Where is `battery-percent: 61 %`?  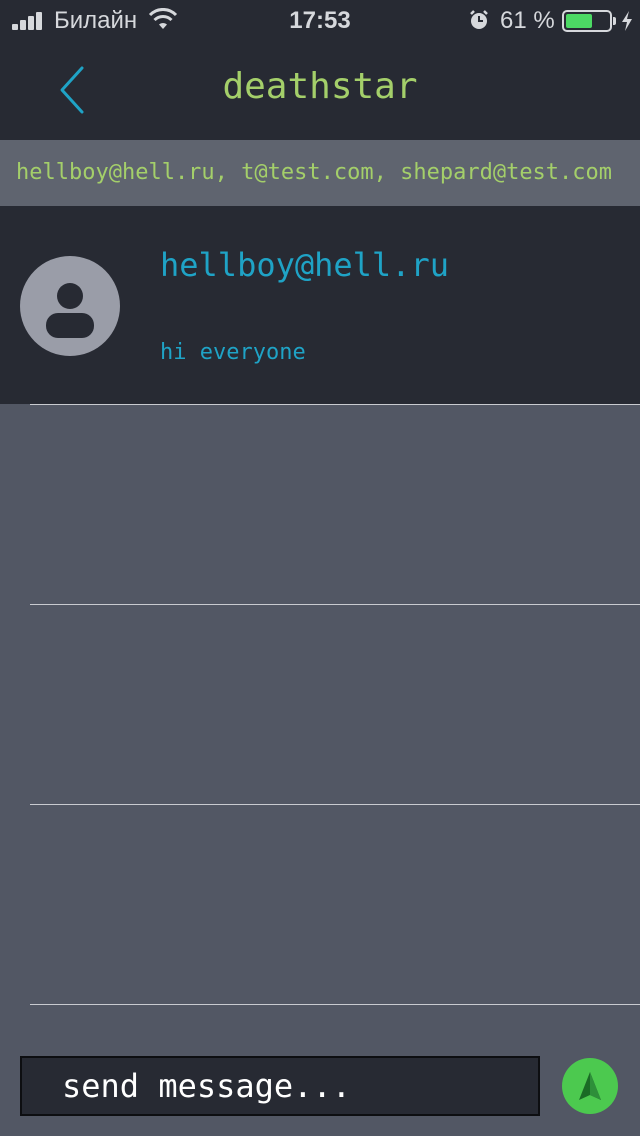 battery-percent: 61 % is located at coordinates (527, 20).